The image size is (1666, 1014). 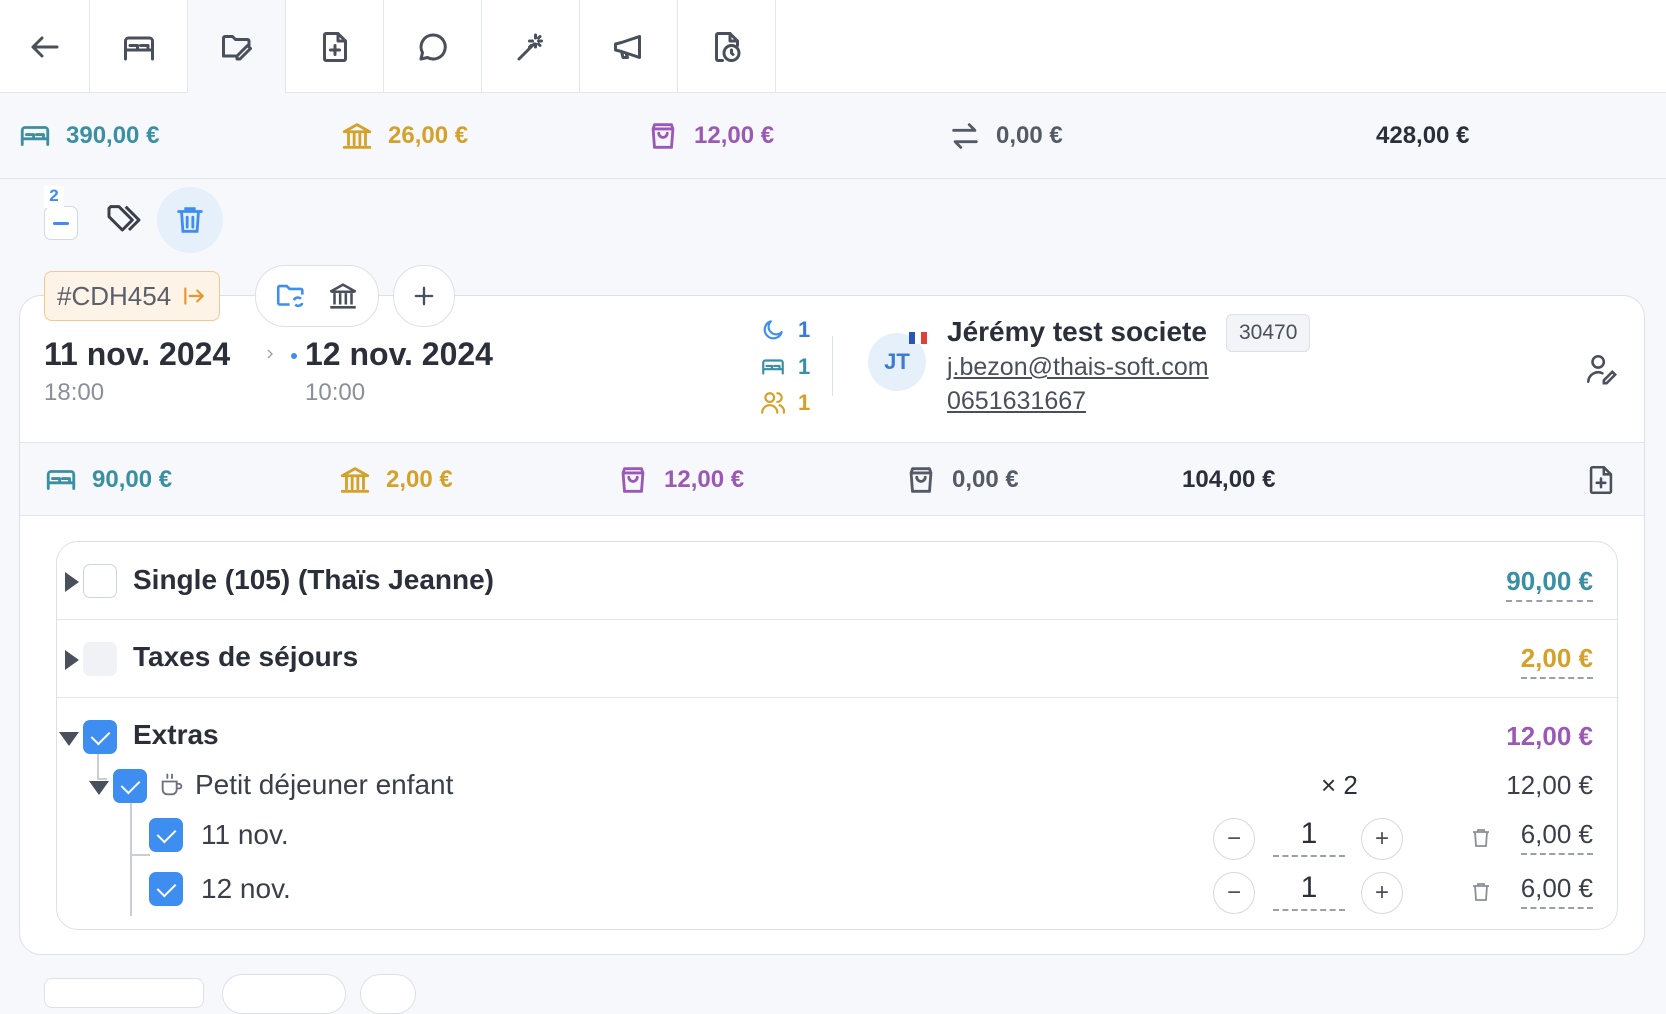 What do you see at coordinates (1339, 785) in the screenshot?
I see `item-multiplier: × 2` at bounding box center [1339, 785].